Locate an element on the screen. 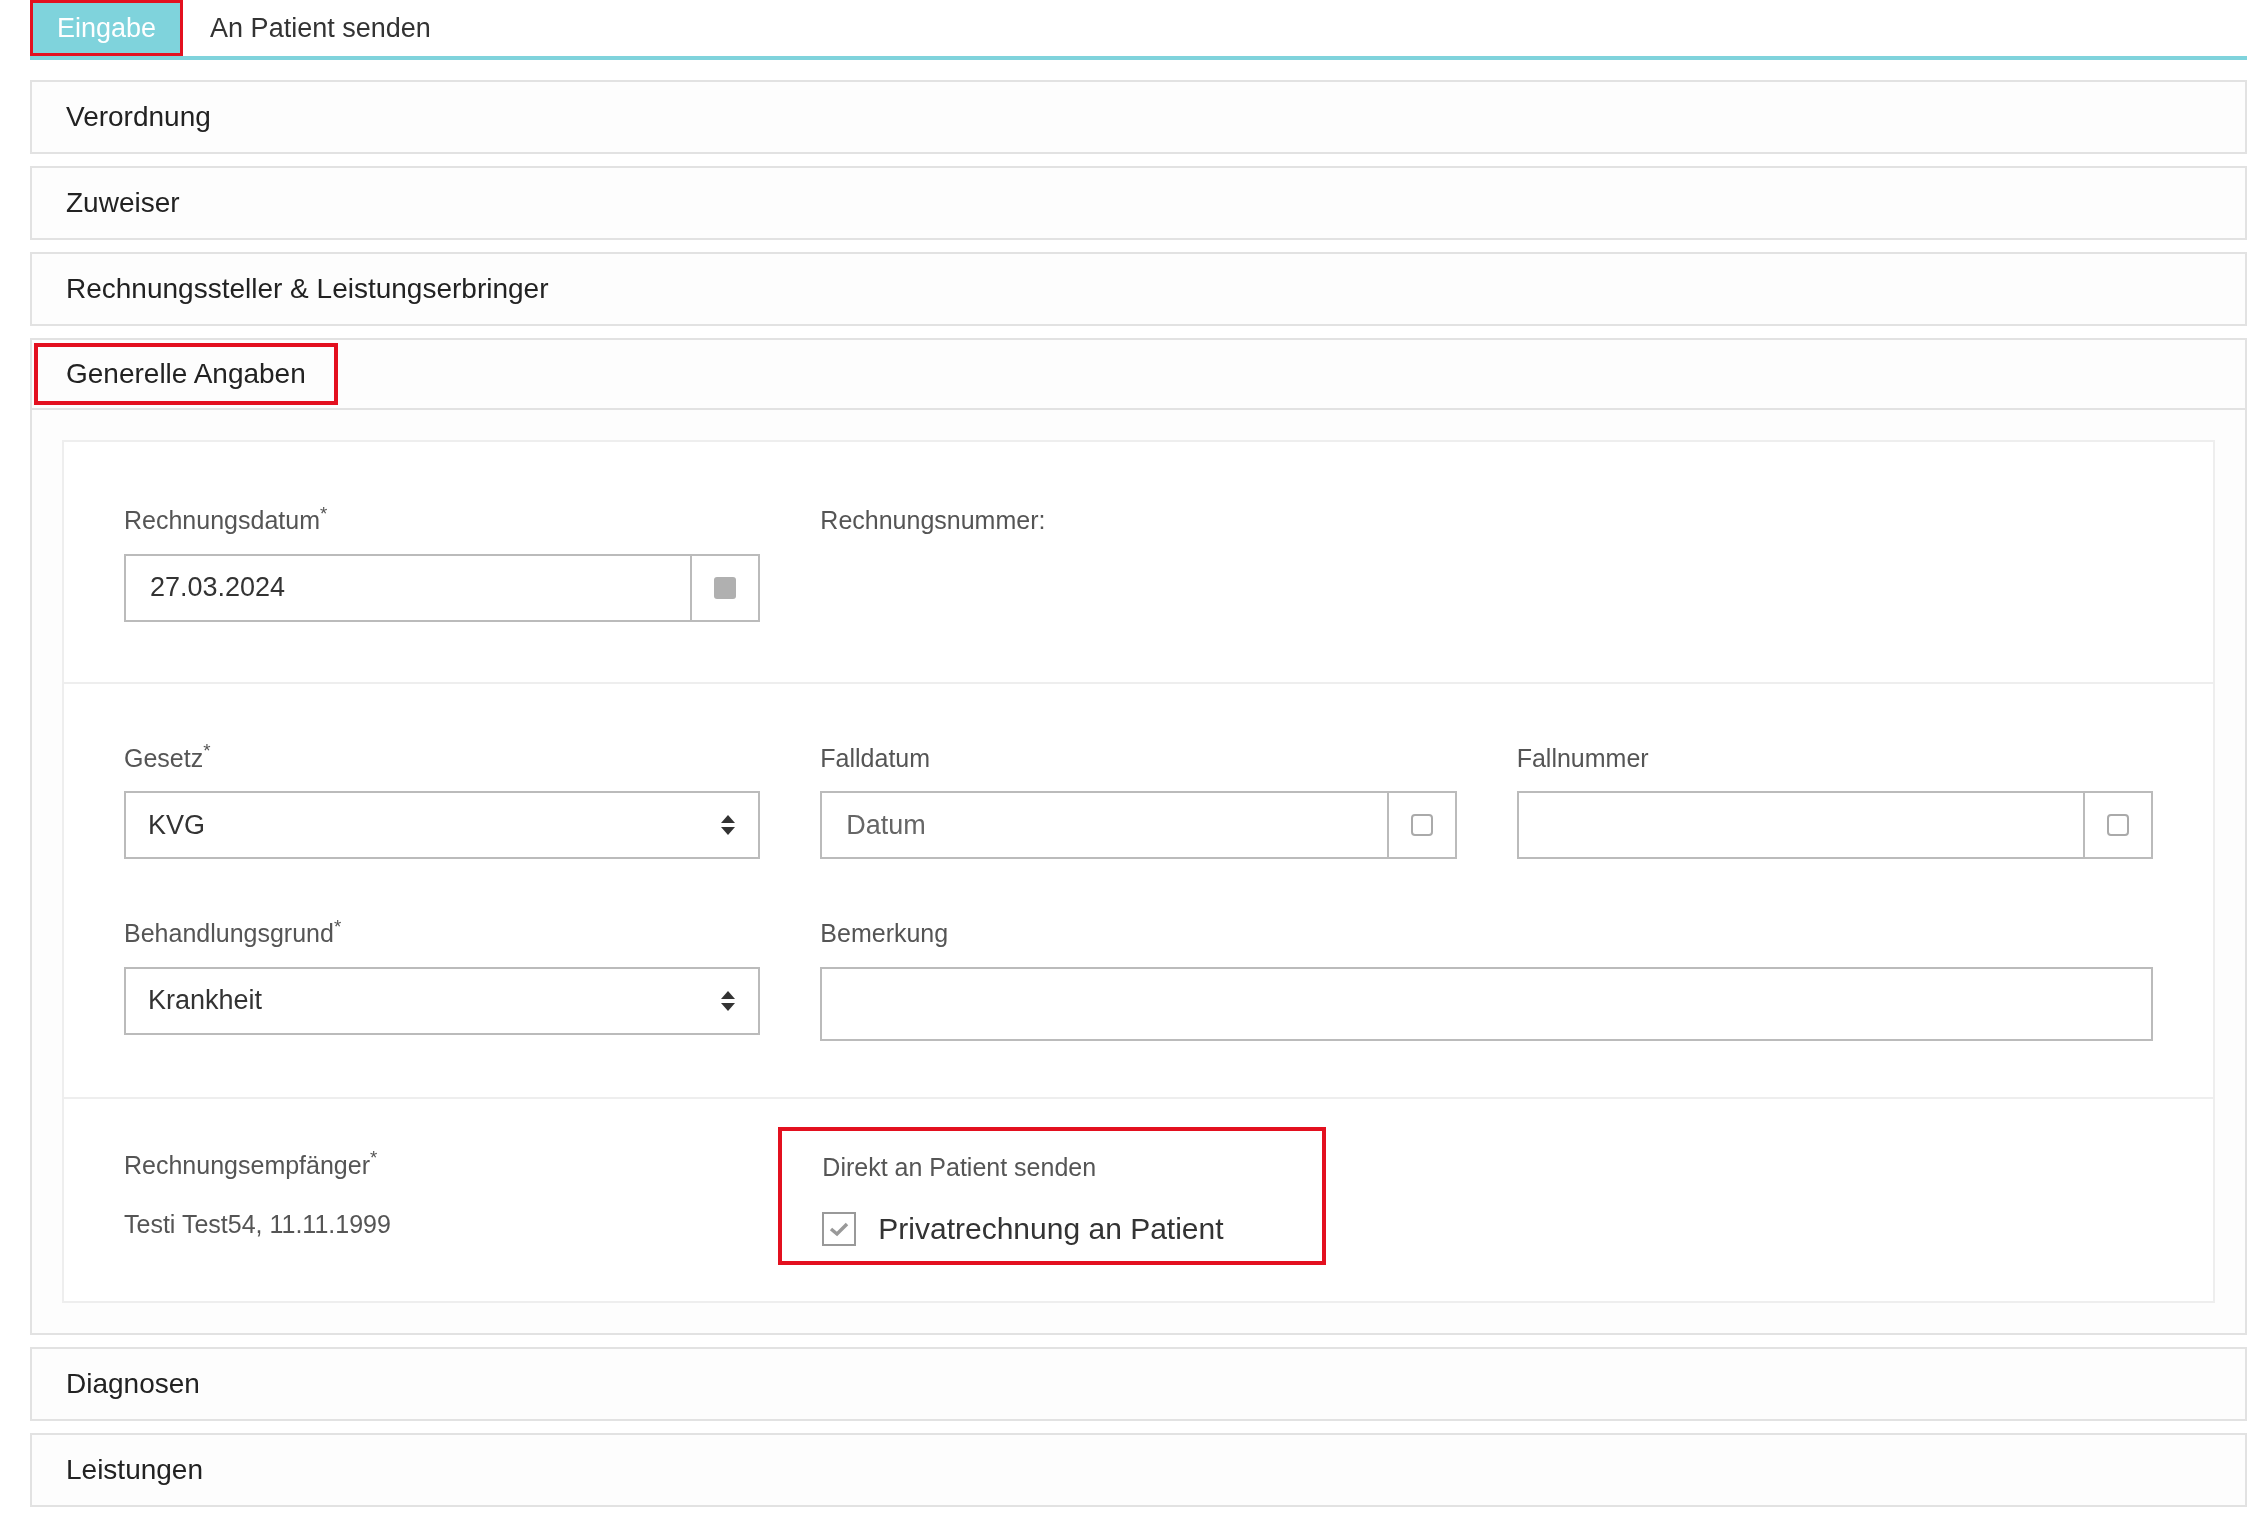  section-header: Diagnosen is located at coordinates (133, 1384).